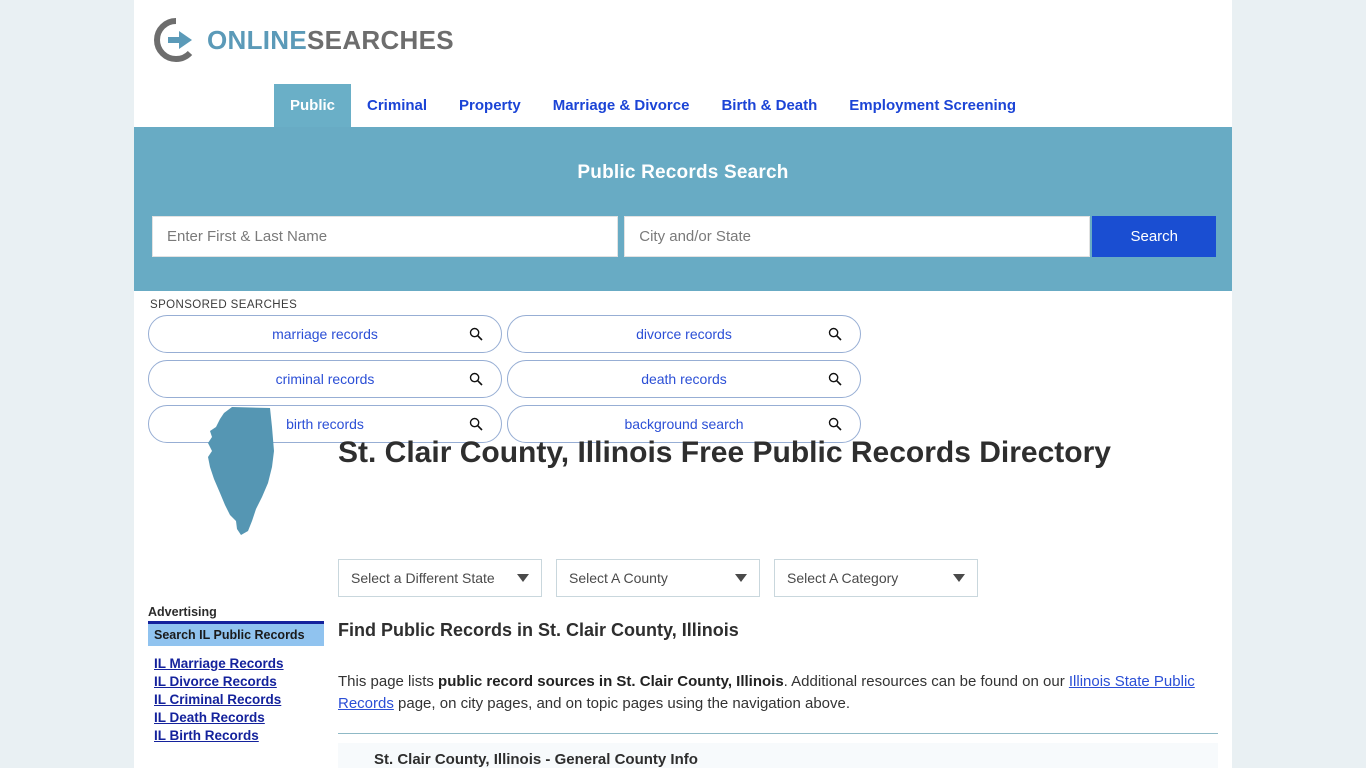 The width and height of the screenshot is (1366, 768). Describe the element at coordinates (932, 105) in the screenshot. I see `nav-item-employment-screening: Employment Screening` at that location.